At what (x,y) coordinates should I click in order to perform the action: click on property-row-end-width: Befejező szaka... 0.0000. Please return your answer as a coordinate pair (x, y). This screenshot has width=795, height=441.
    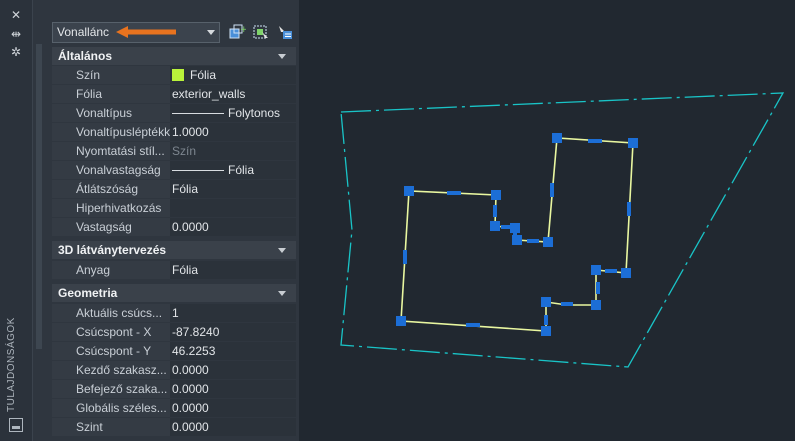
    Looking at the image, I should click on (174, 389).